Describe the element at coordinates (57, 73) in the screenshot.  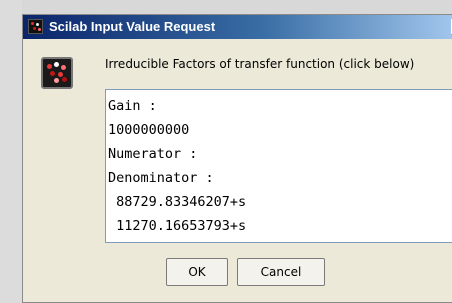
I see `scilab-logo-icon` at that location.